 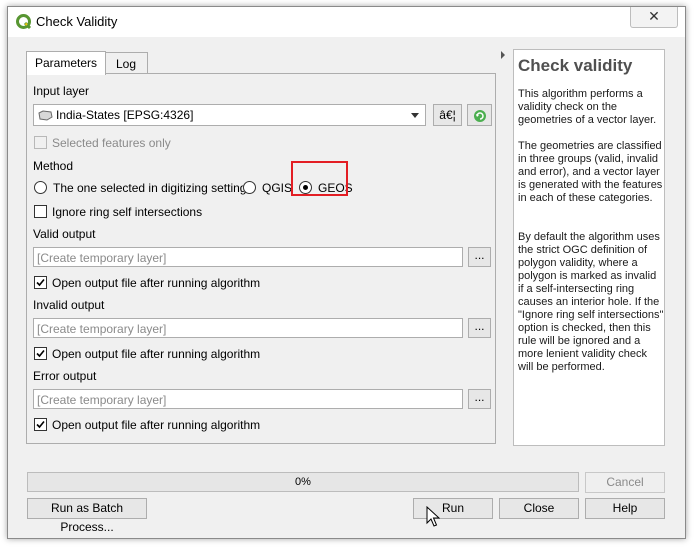 I want to click on tab-log-label: Log, so click(x=126, y=64).